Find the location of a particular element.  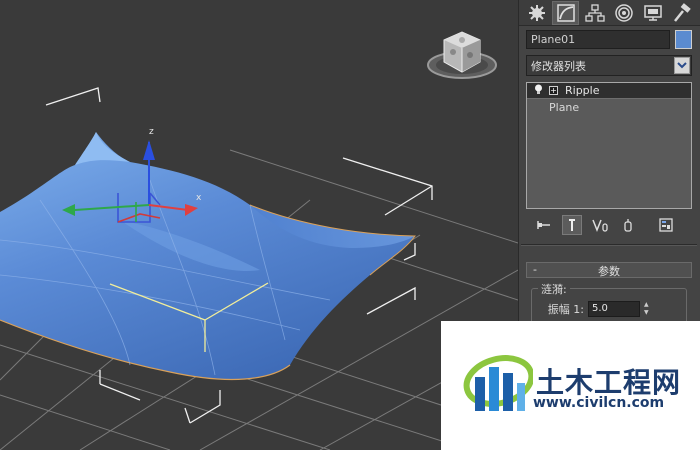

chevron-down-icon is located at coordinates (682, 65).